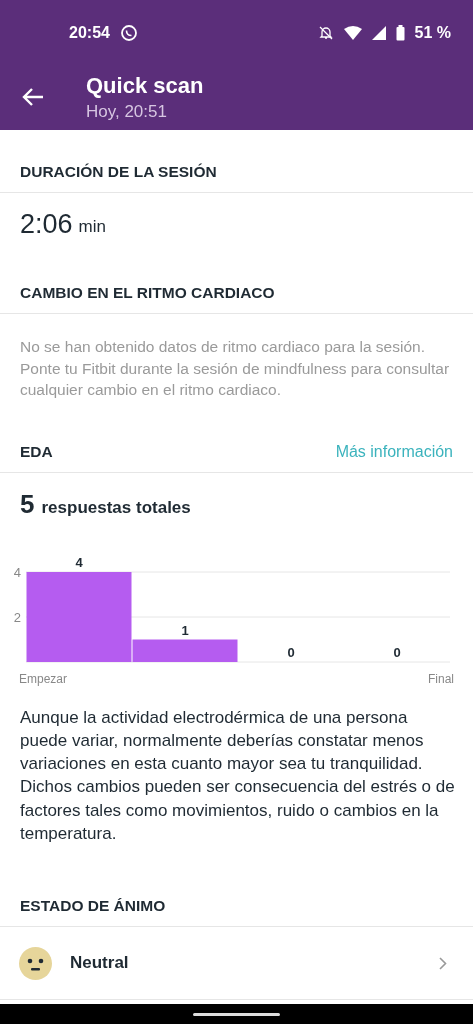 The width and height of the screenshot is (473, 1024). Describe the element at coordinates (89, 33) in the screenshot. I see `status-time: 20:54` at that location.